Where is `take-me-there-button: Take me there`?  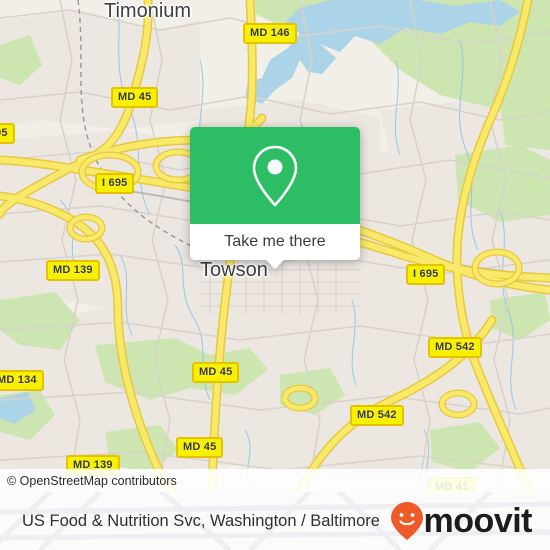
take-me-there-button: Take me there is located at coordinates (275, 246).